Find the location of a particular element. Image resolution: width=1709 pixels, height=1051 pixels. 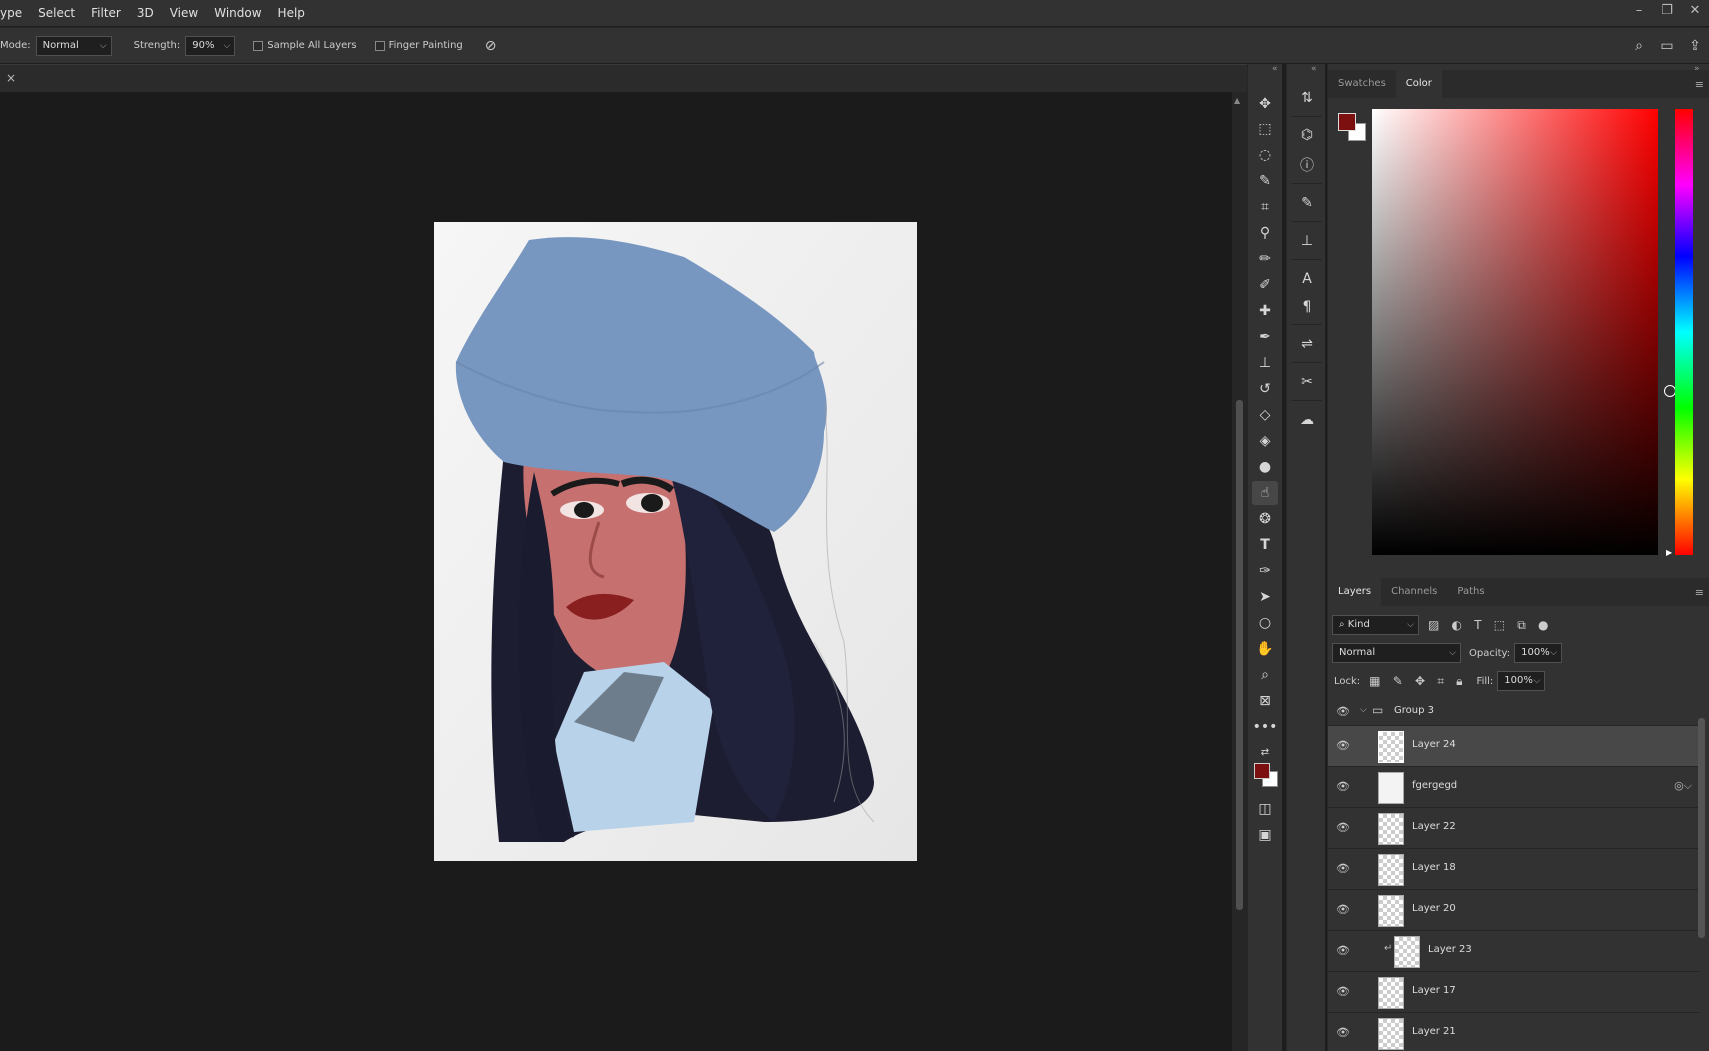

filter-pixel-icon: ▨ is located at coordinates (1433, 625).